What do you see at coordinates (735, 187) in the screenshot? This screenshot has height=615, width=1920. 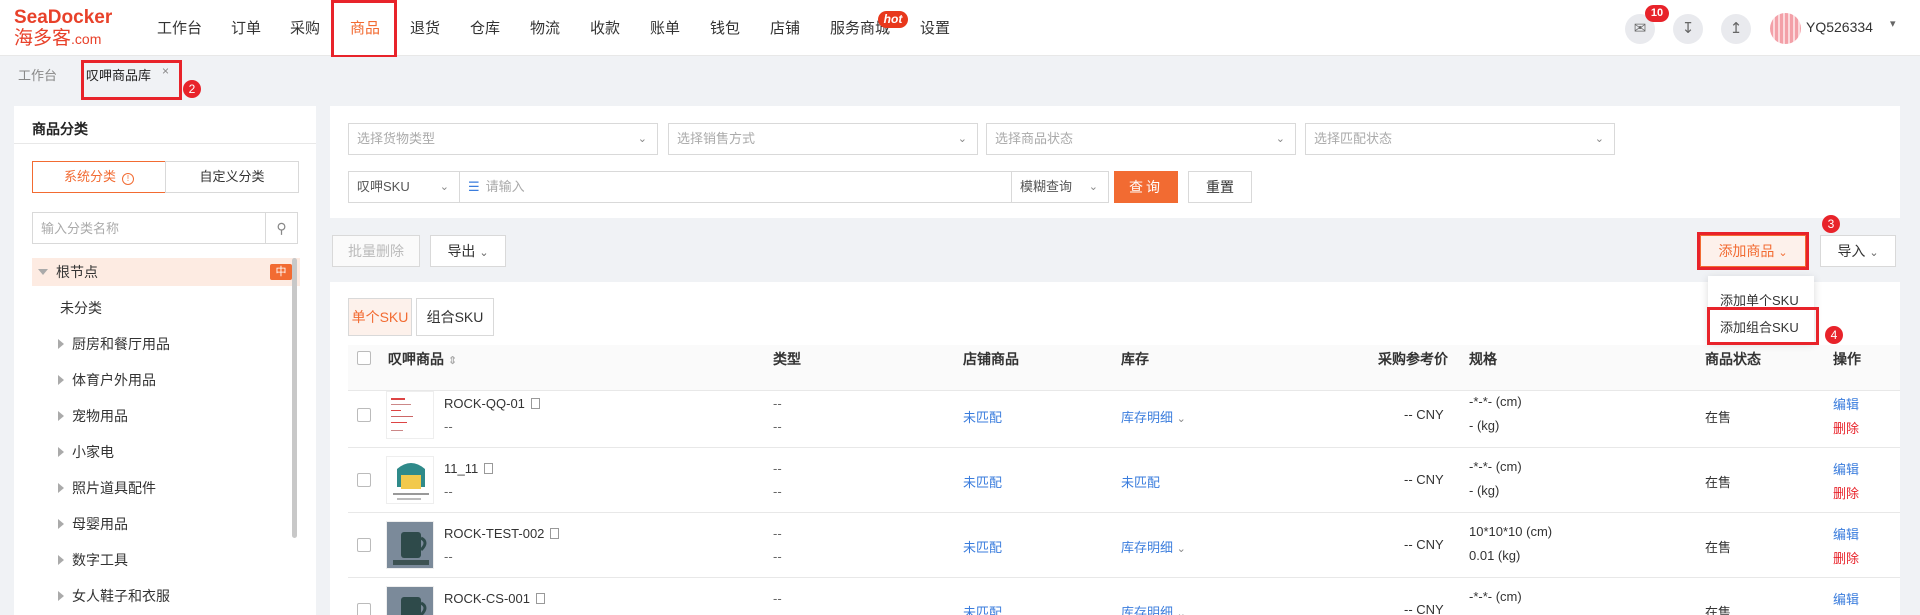 I see `sku-search-input: ☰ 请输入` at bounding box center [735, 187].